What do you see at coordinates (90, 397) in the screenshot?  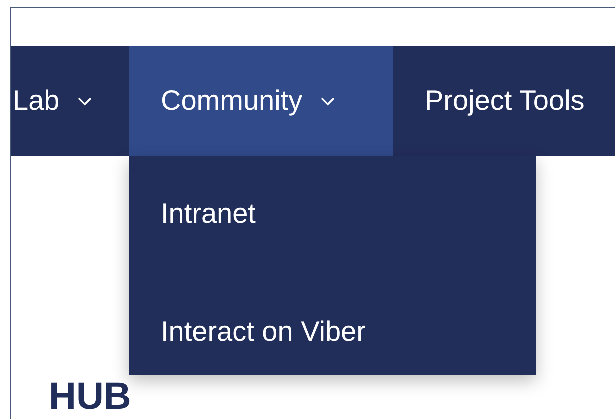 I see `page-heading: HUB` at bounding box center [90, 397].